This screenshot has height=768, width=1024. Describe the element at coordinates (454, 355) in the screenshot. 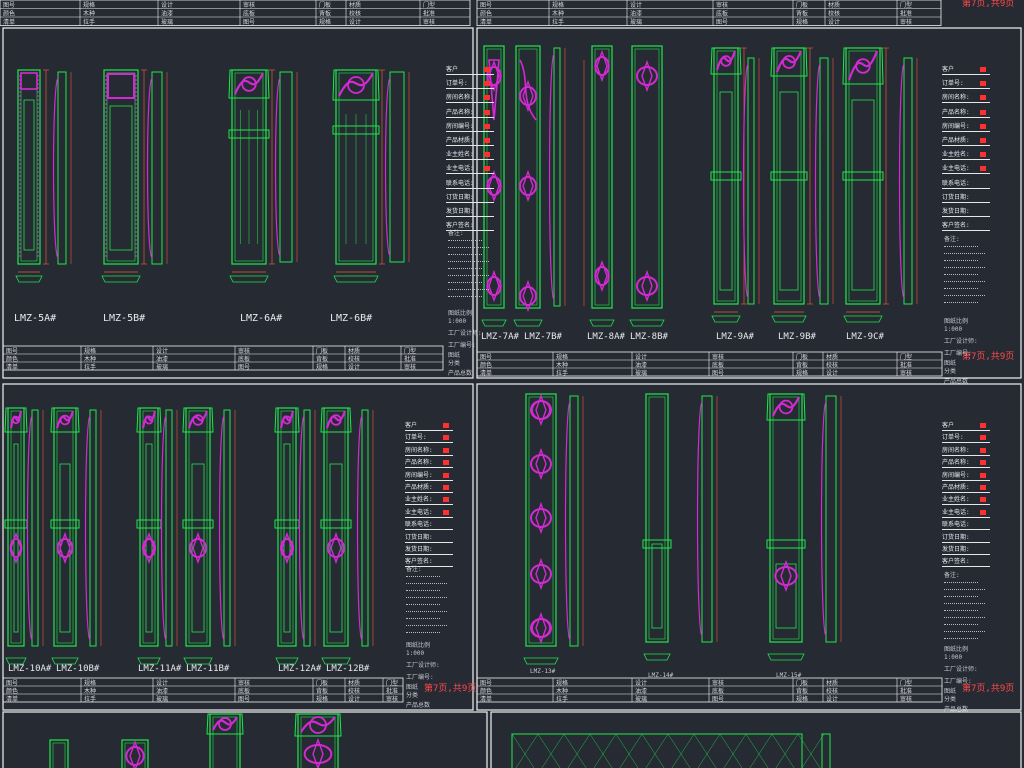

I see `title-block-field: 图纸` at that location.